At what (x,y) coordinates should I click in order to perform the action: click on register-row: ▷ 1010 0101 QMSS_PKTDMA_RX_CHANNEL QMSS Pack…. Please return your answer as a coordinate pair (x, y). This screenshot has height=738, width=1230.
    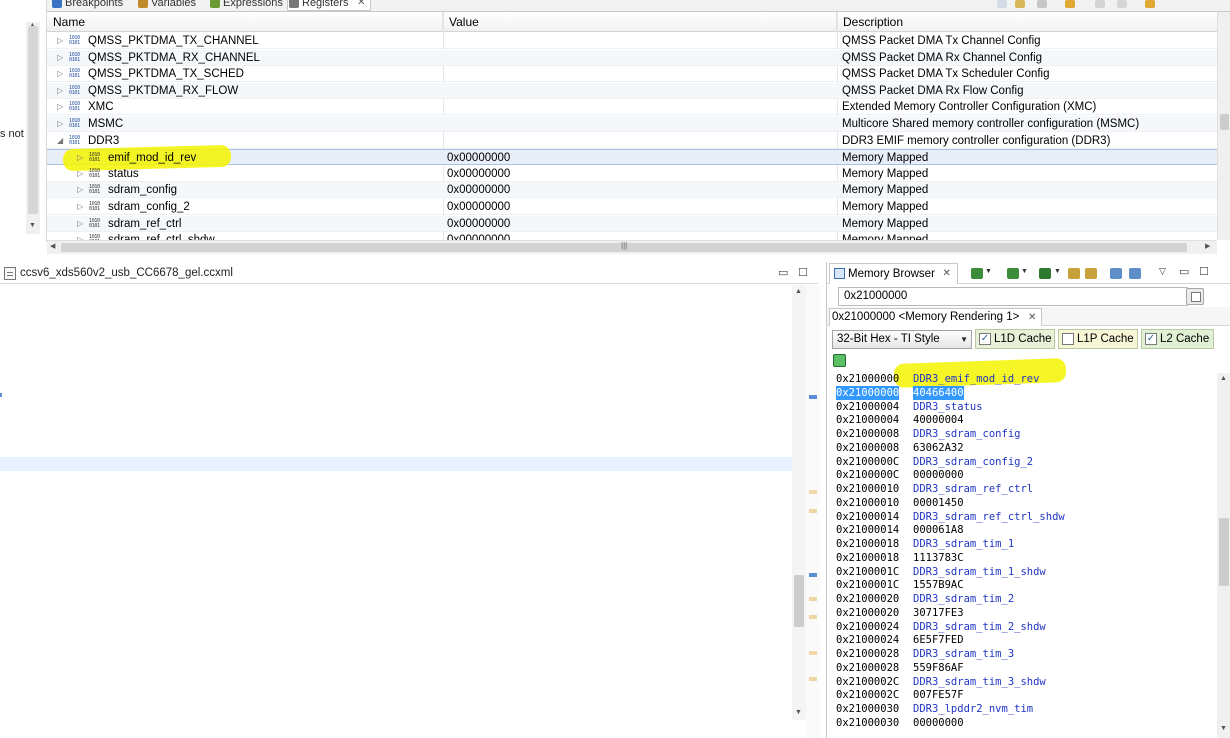
    Looking at the image, I should click on (632, 57).